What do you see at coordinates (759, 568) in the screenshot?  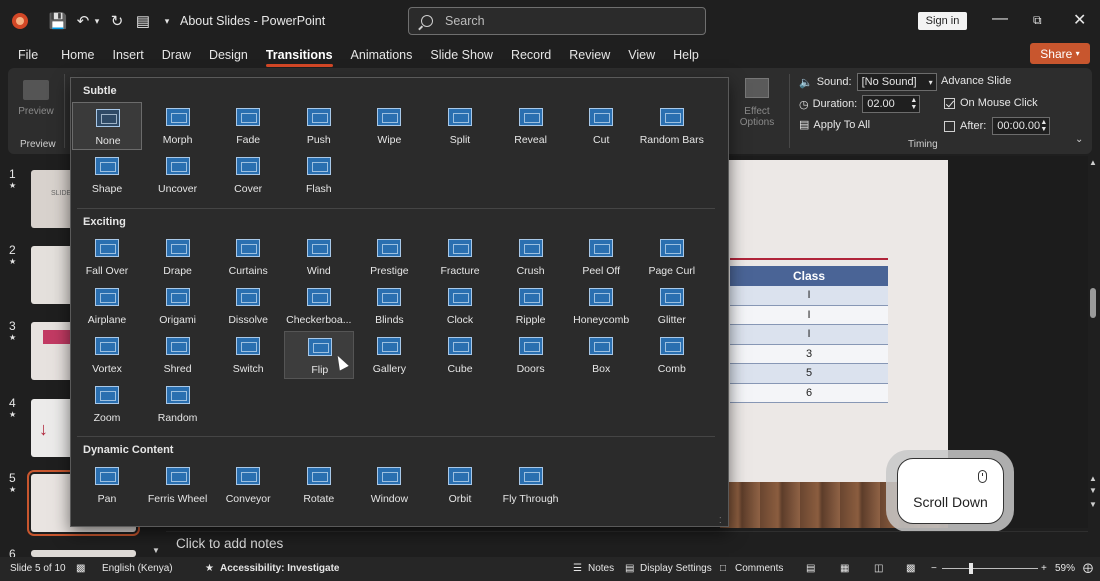 I see `comments-button: Comments` at bounding box center [759, 568].